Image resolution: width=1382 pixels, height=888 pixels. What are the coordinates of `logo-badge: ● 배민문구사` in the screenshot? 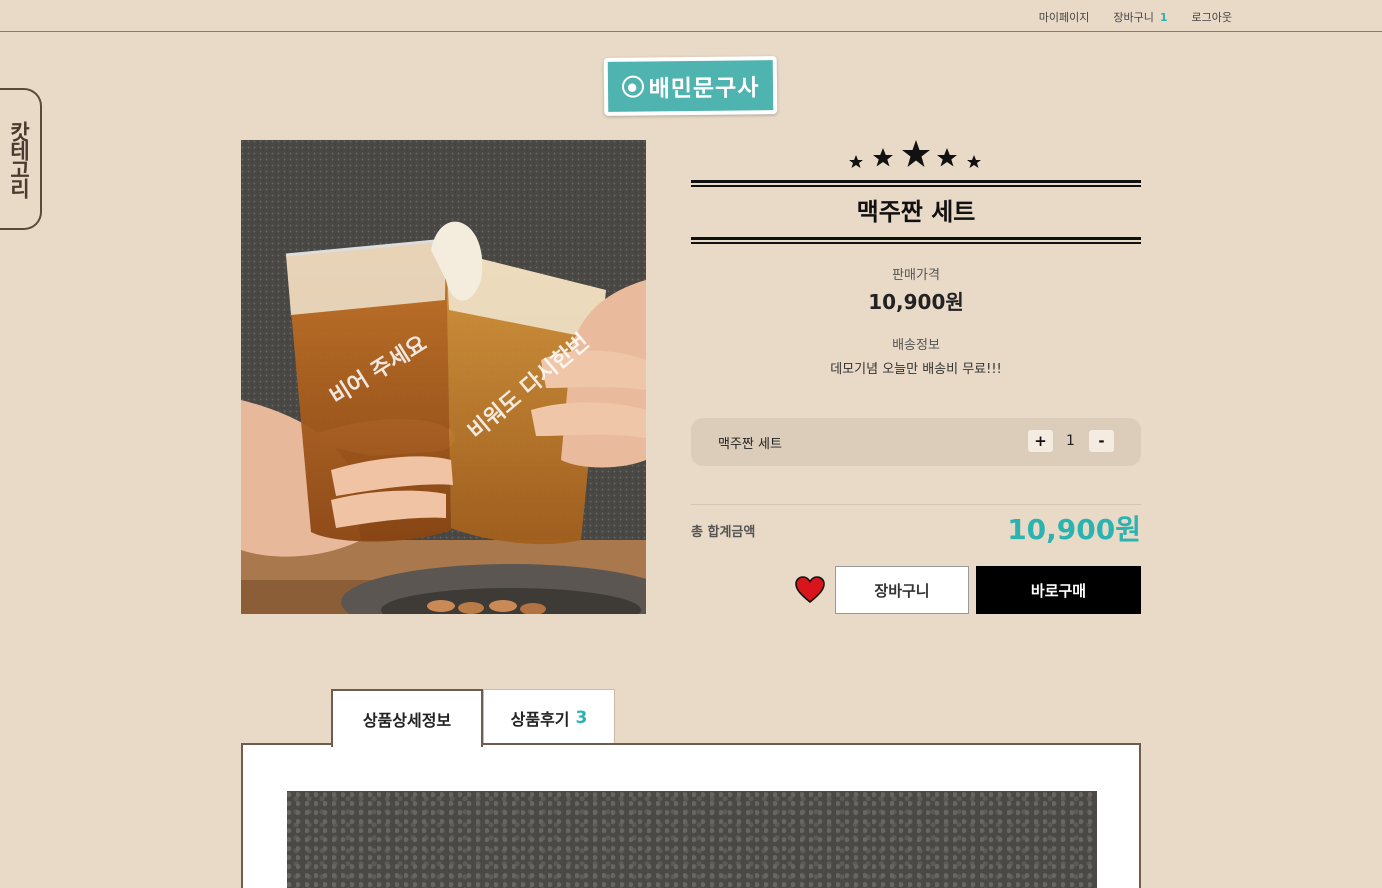 It's located at (690, 86).